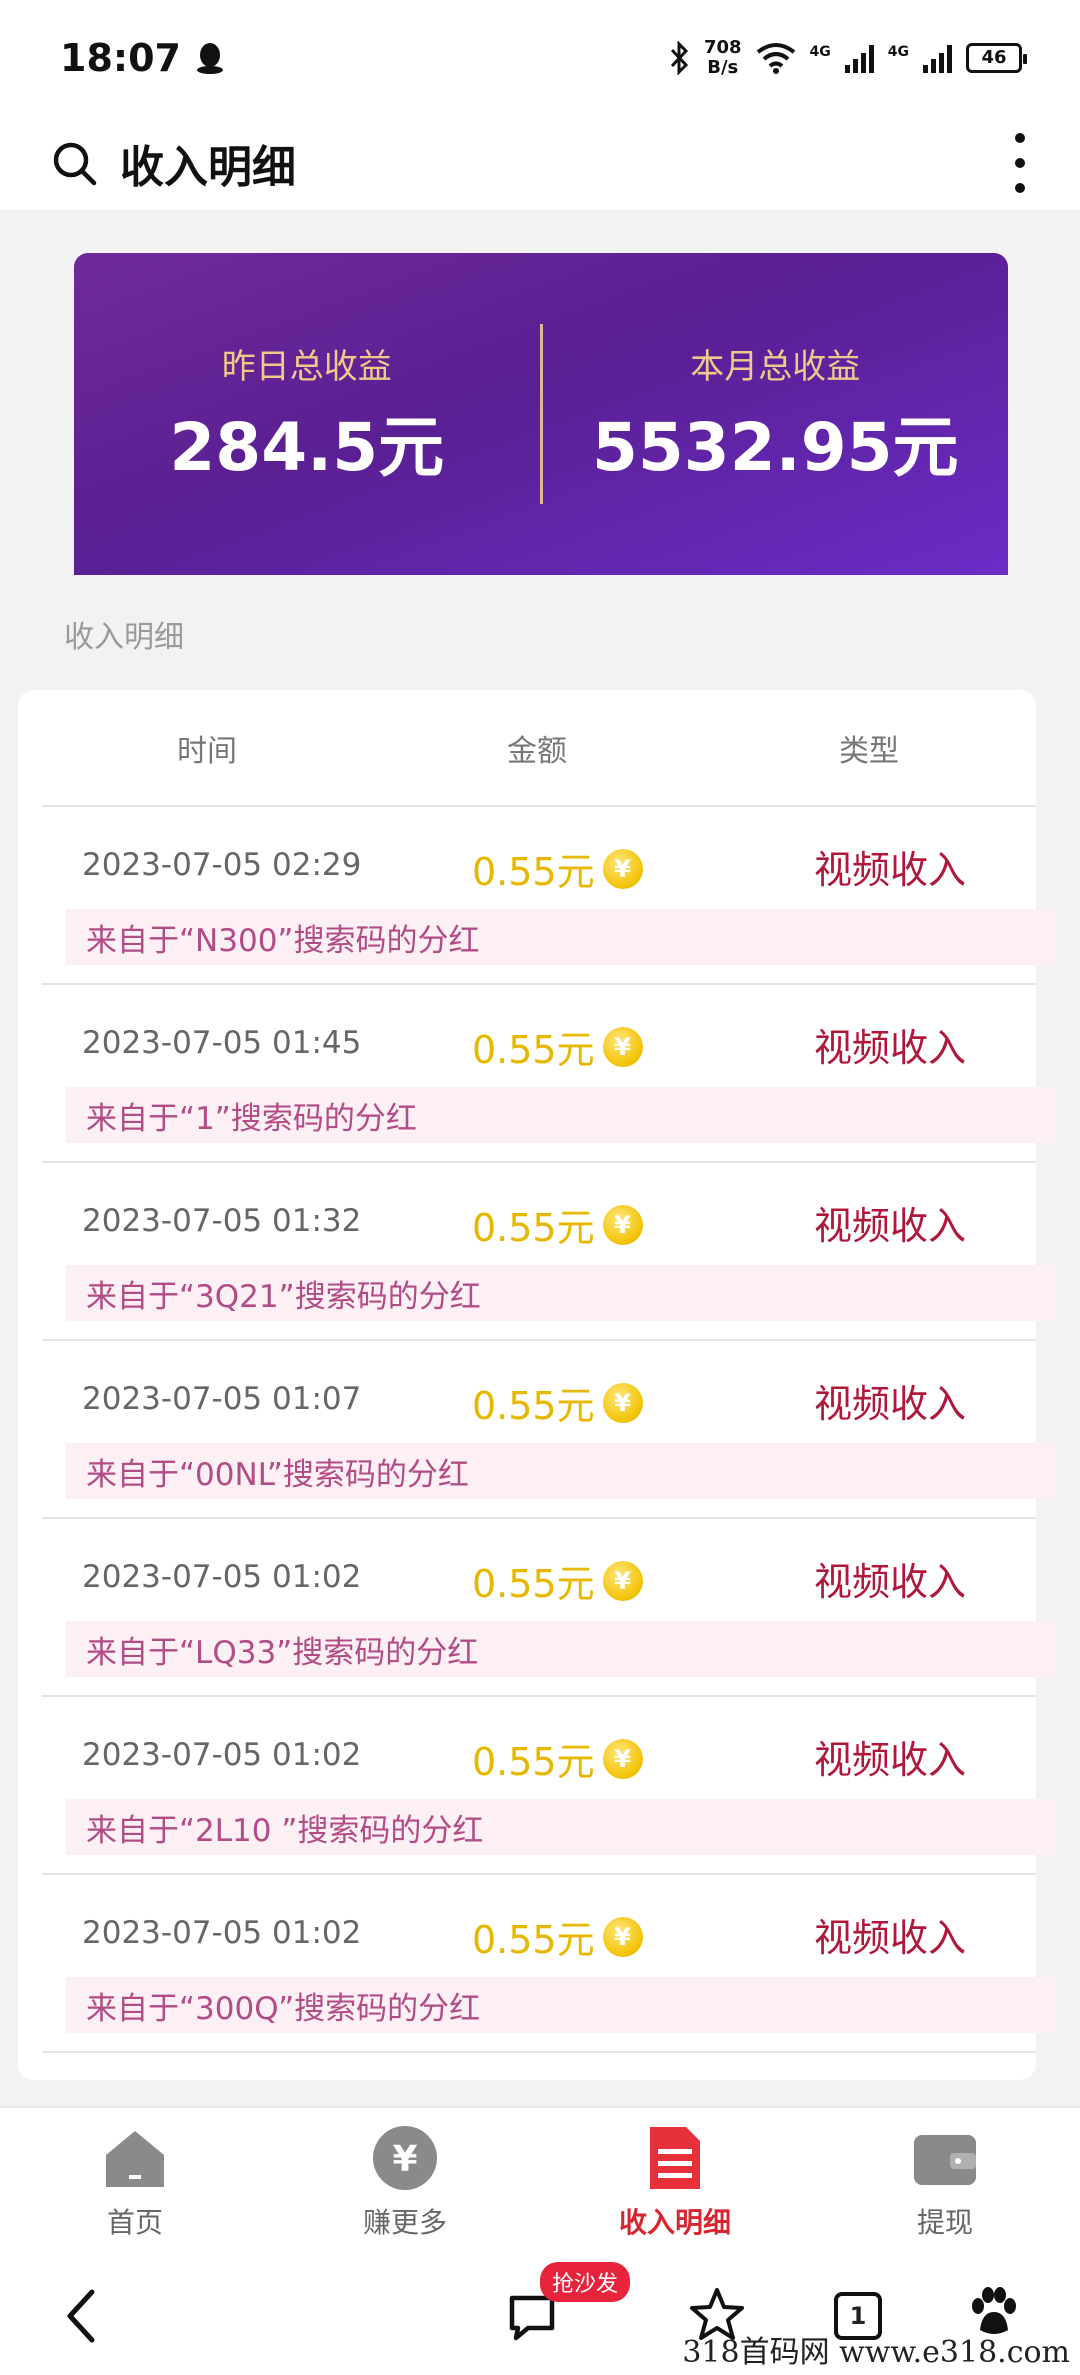 The height and width of the screenshot is (2375, 1080). I want to click on row-source: 来自于“1”搜索码的分红, so click(561, 1115).